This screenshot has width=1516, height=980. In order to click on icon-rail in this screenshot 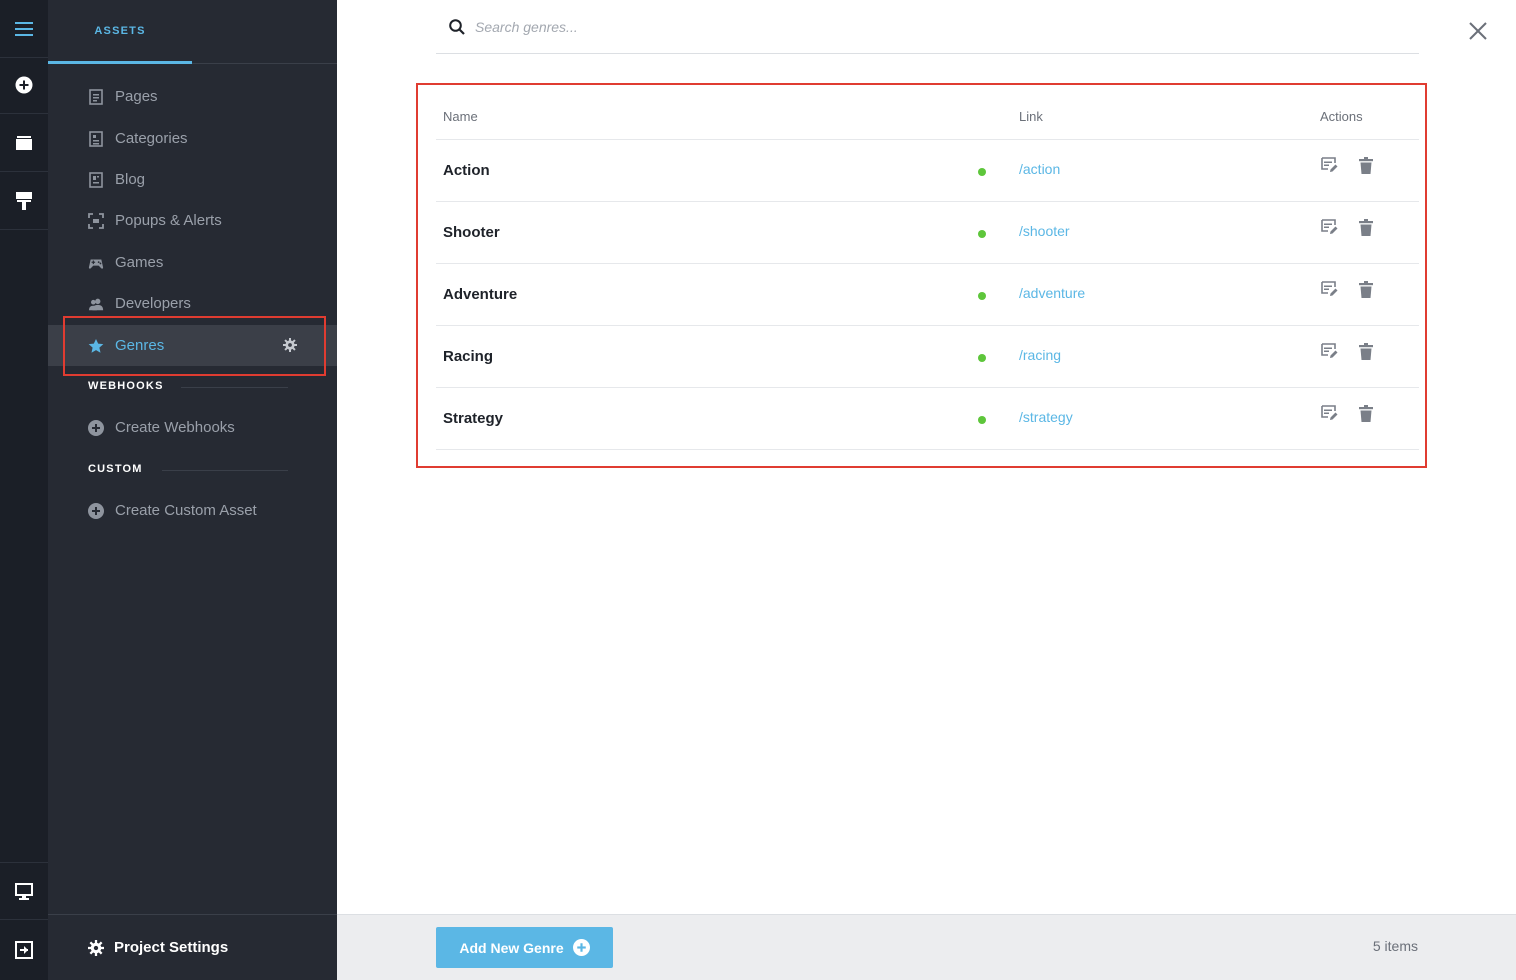, I will do `click(24, 490)`.